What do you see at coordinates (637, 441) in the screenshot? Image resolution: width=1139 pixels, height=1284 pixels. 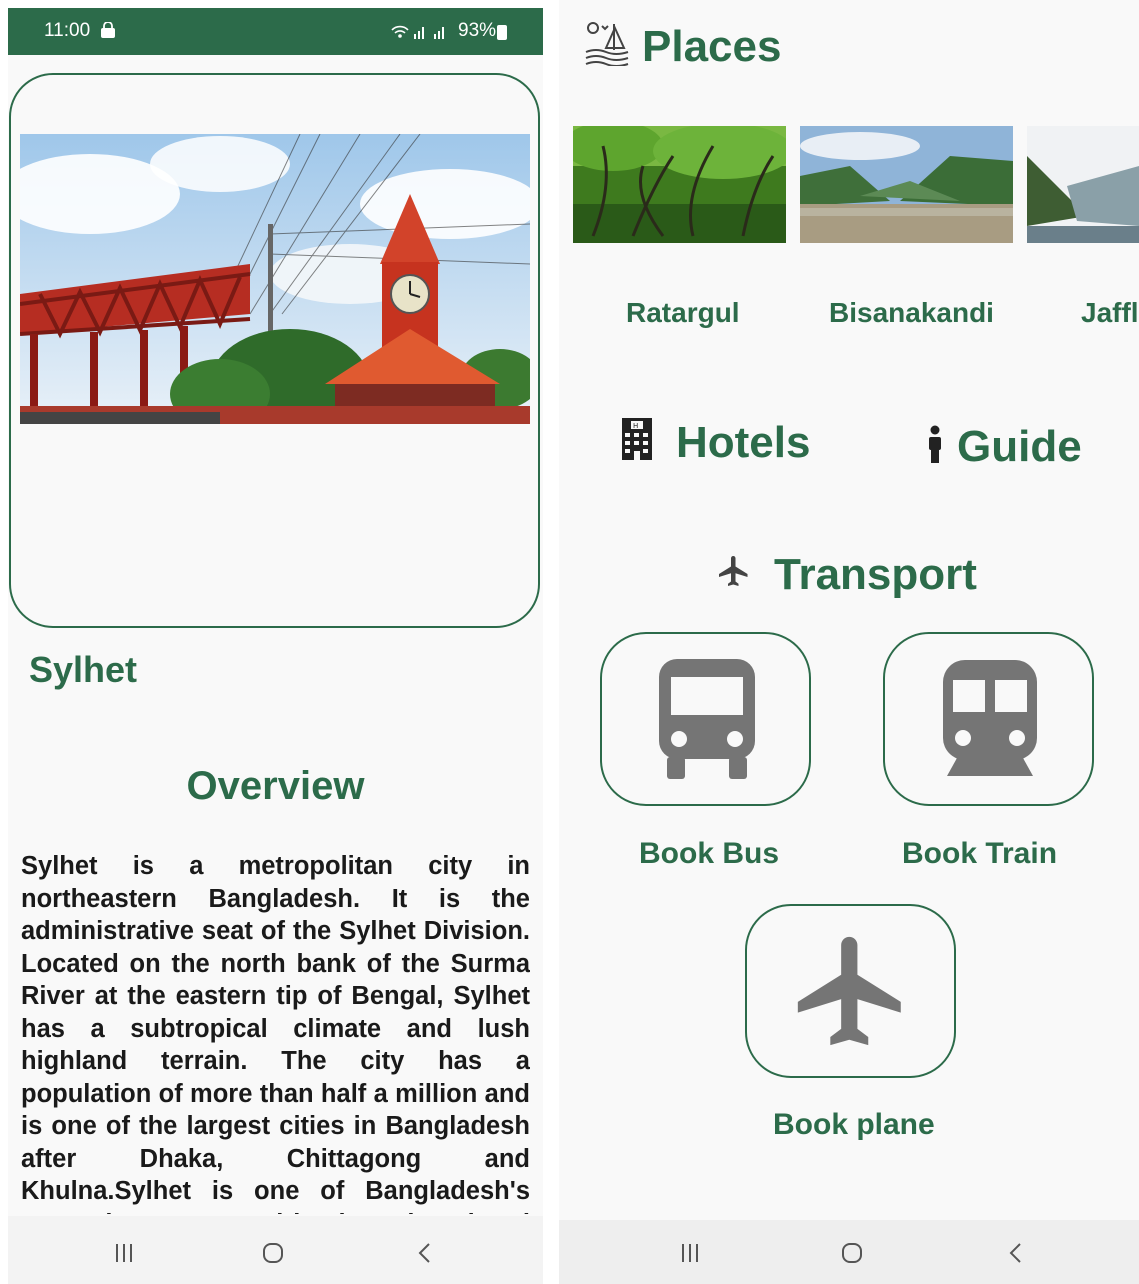 I see `hotel-icon: H` at bounding box center [637, 441].